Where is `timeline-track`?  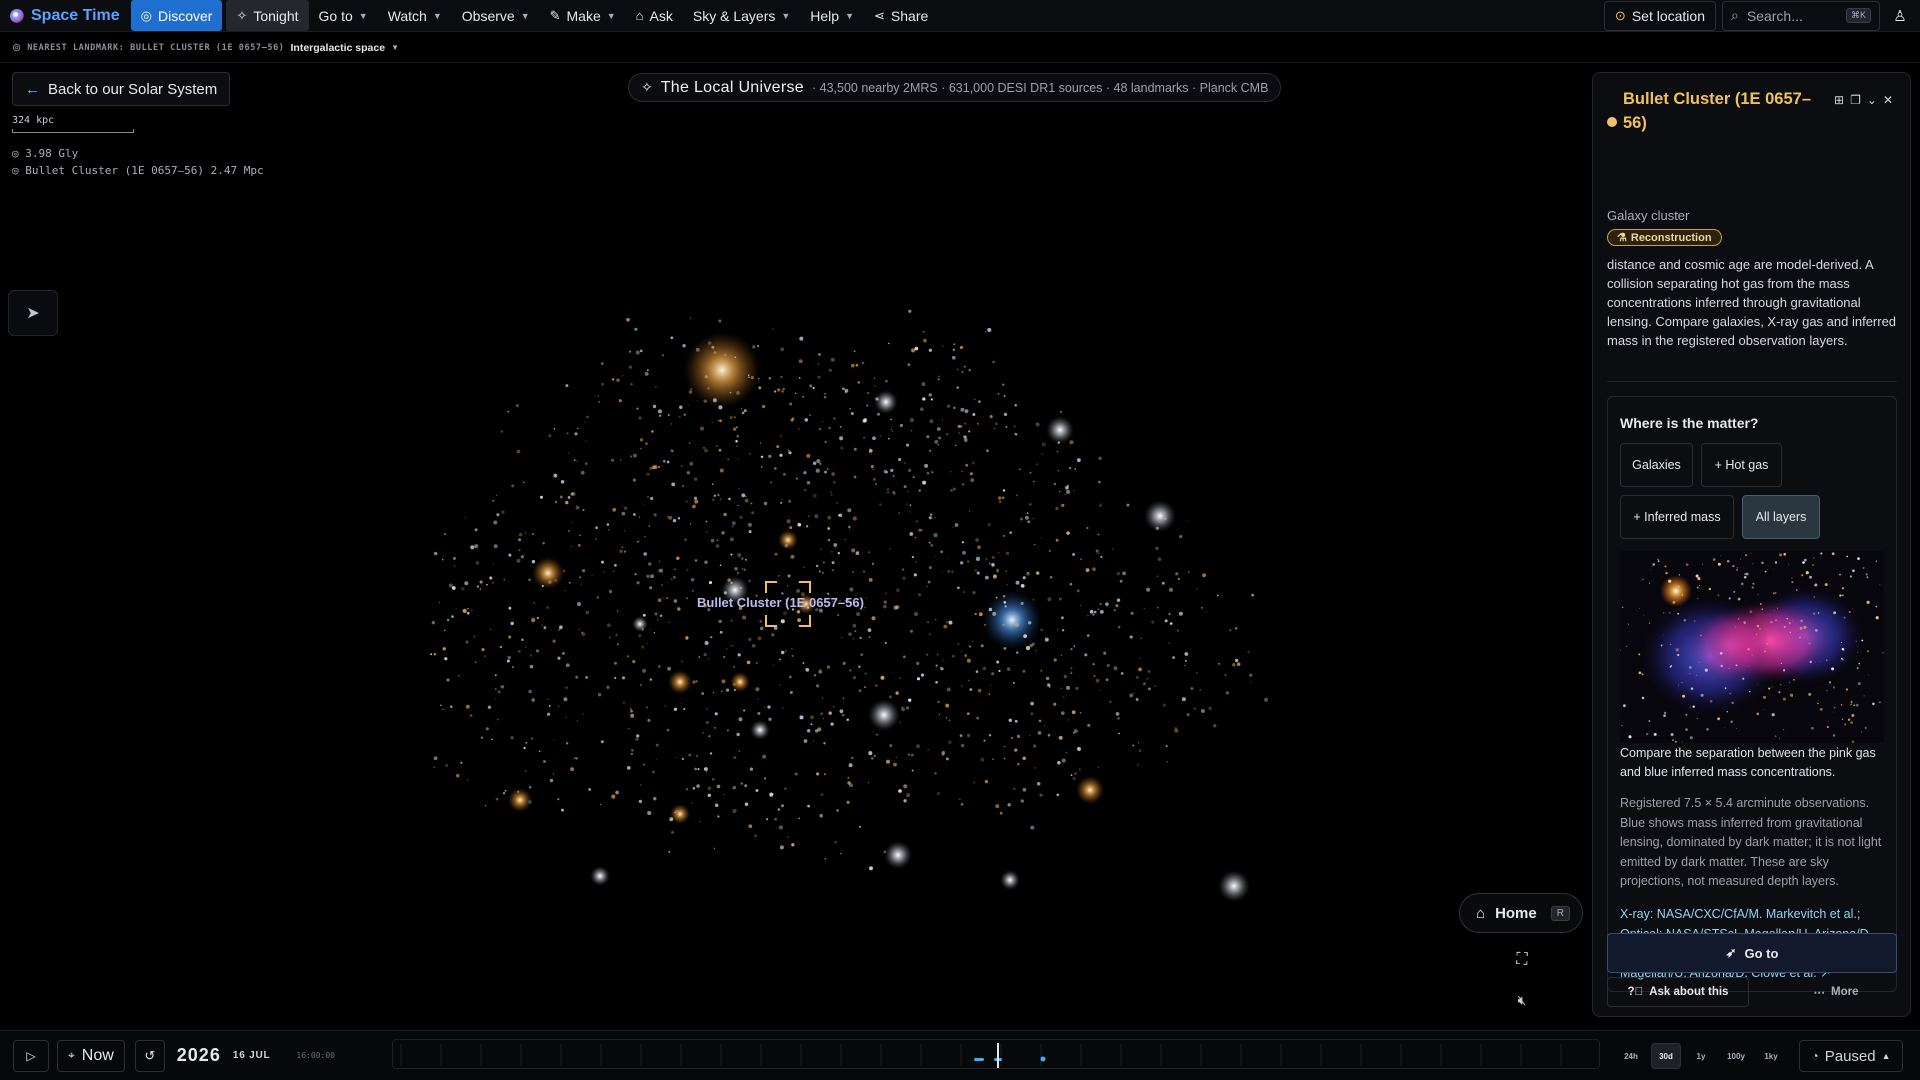
timeline-track is located at coordinates (996, 1054).